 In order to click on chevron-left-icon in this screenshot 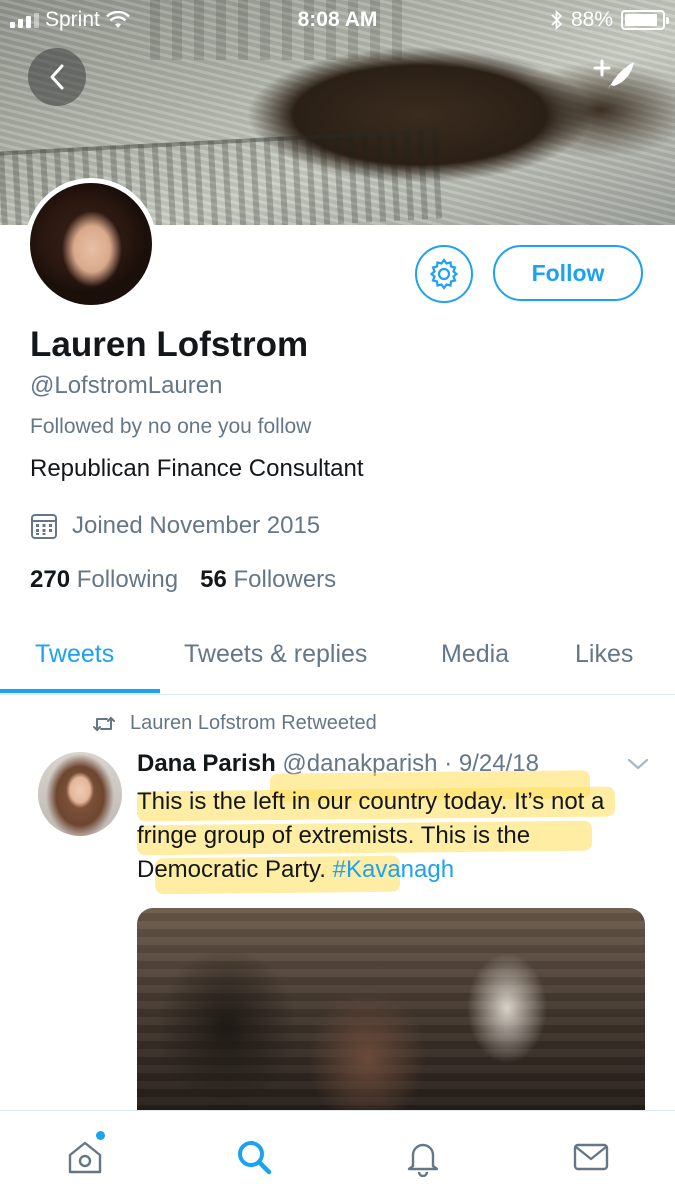, I will do `click(57, 77)`.